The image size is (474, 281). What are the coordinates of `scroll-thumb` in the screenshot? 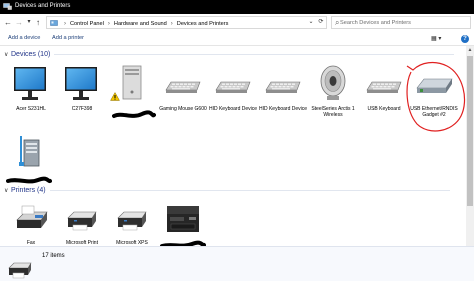 It's located at (470, 131).